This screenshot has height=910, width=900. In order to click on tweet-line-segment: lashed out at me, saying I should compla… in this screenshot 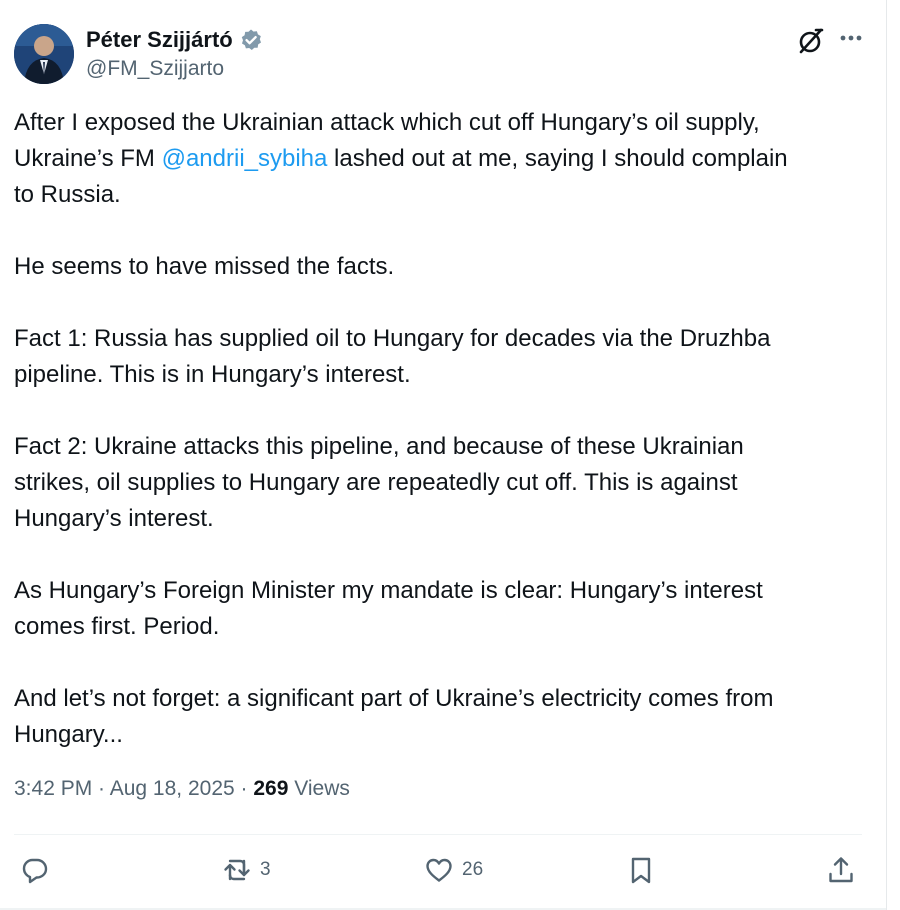, I will do `click(557, 158)`.